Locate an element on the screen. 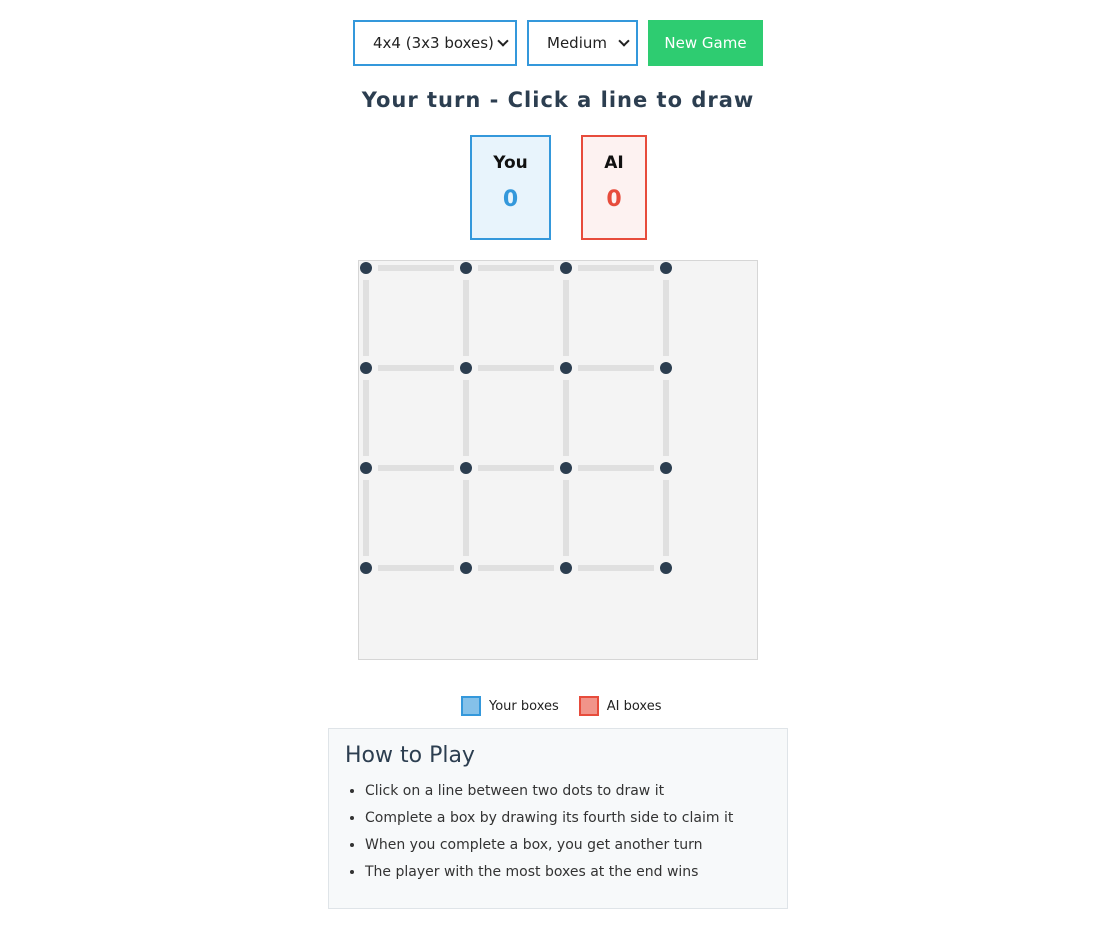 This screenshot has height=929, width=1116. legend-label-ai: AI boxes is located at coordinates (634, 706).